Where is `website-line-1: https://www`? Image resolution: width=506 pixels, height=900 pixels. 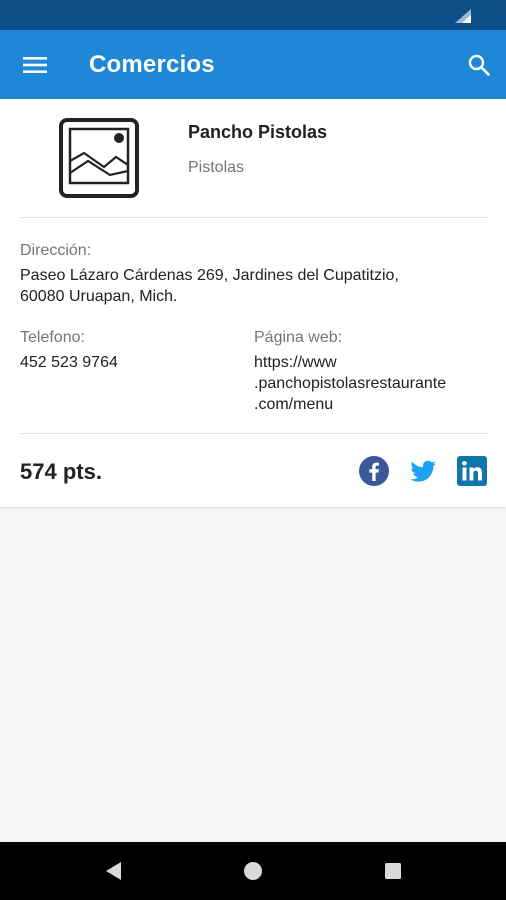
website-line-1: https://www is located at coordinates (295, 362).